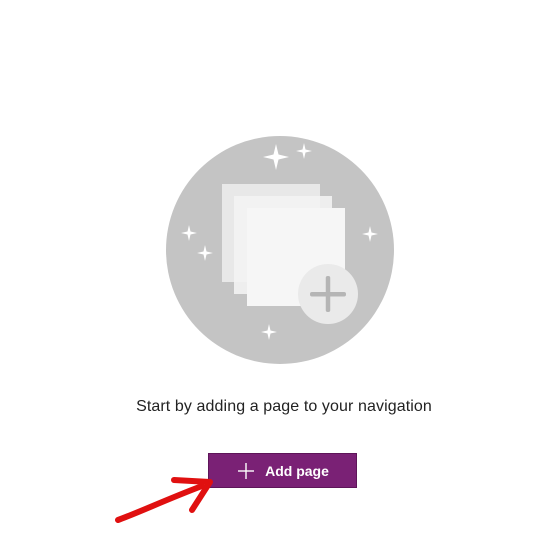 The width and height of the screenshot is (541, 550). Describe the element at coordinates (297, 470) in the screenshot. I see `add-page-button-label: Add page` at that location.